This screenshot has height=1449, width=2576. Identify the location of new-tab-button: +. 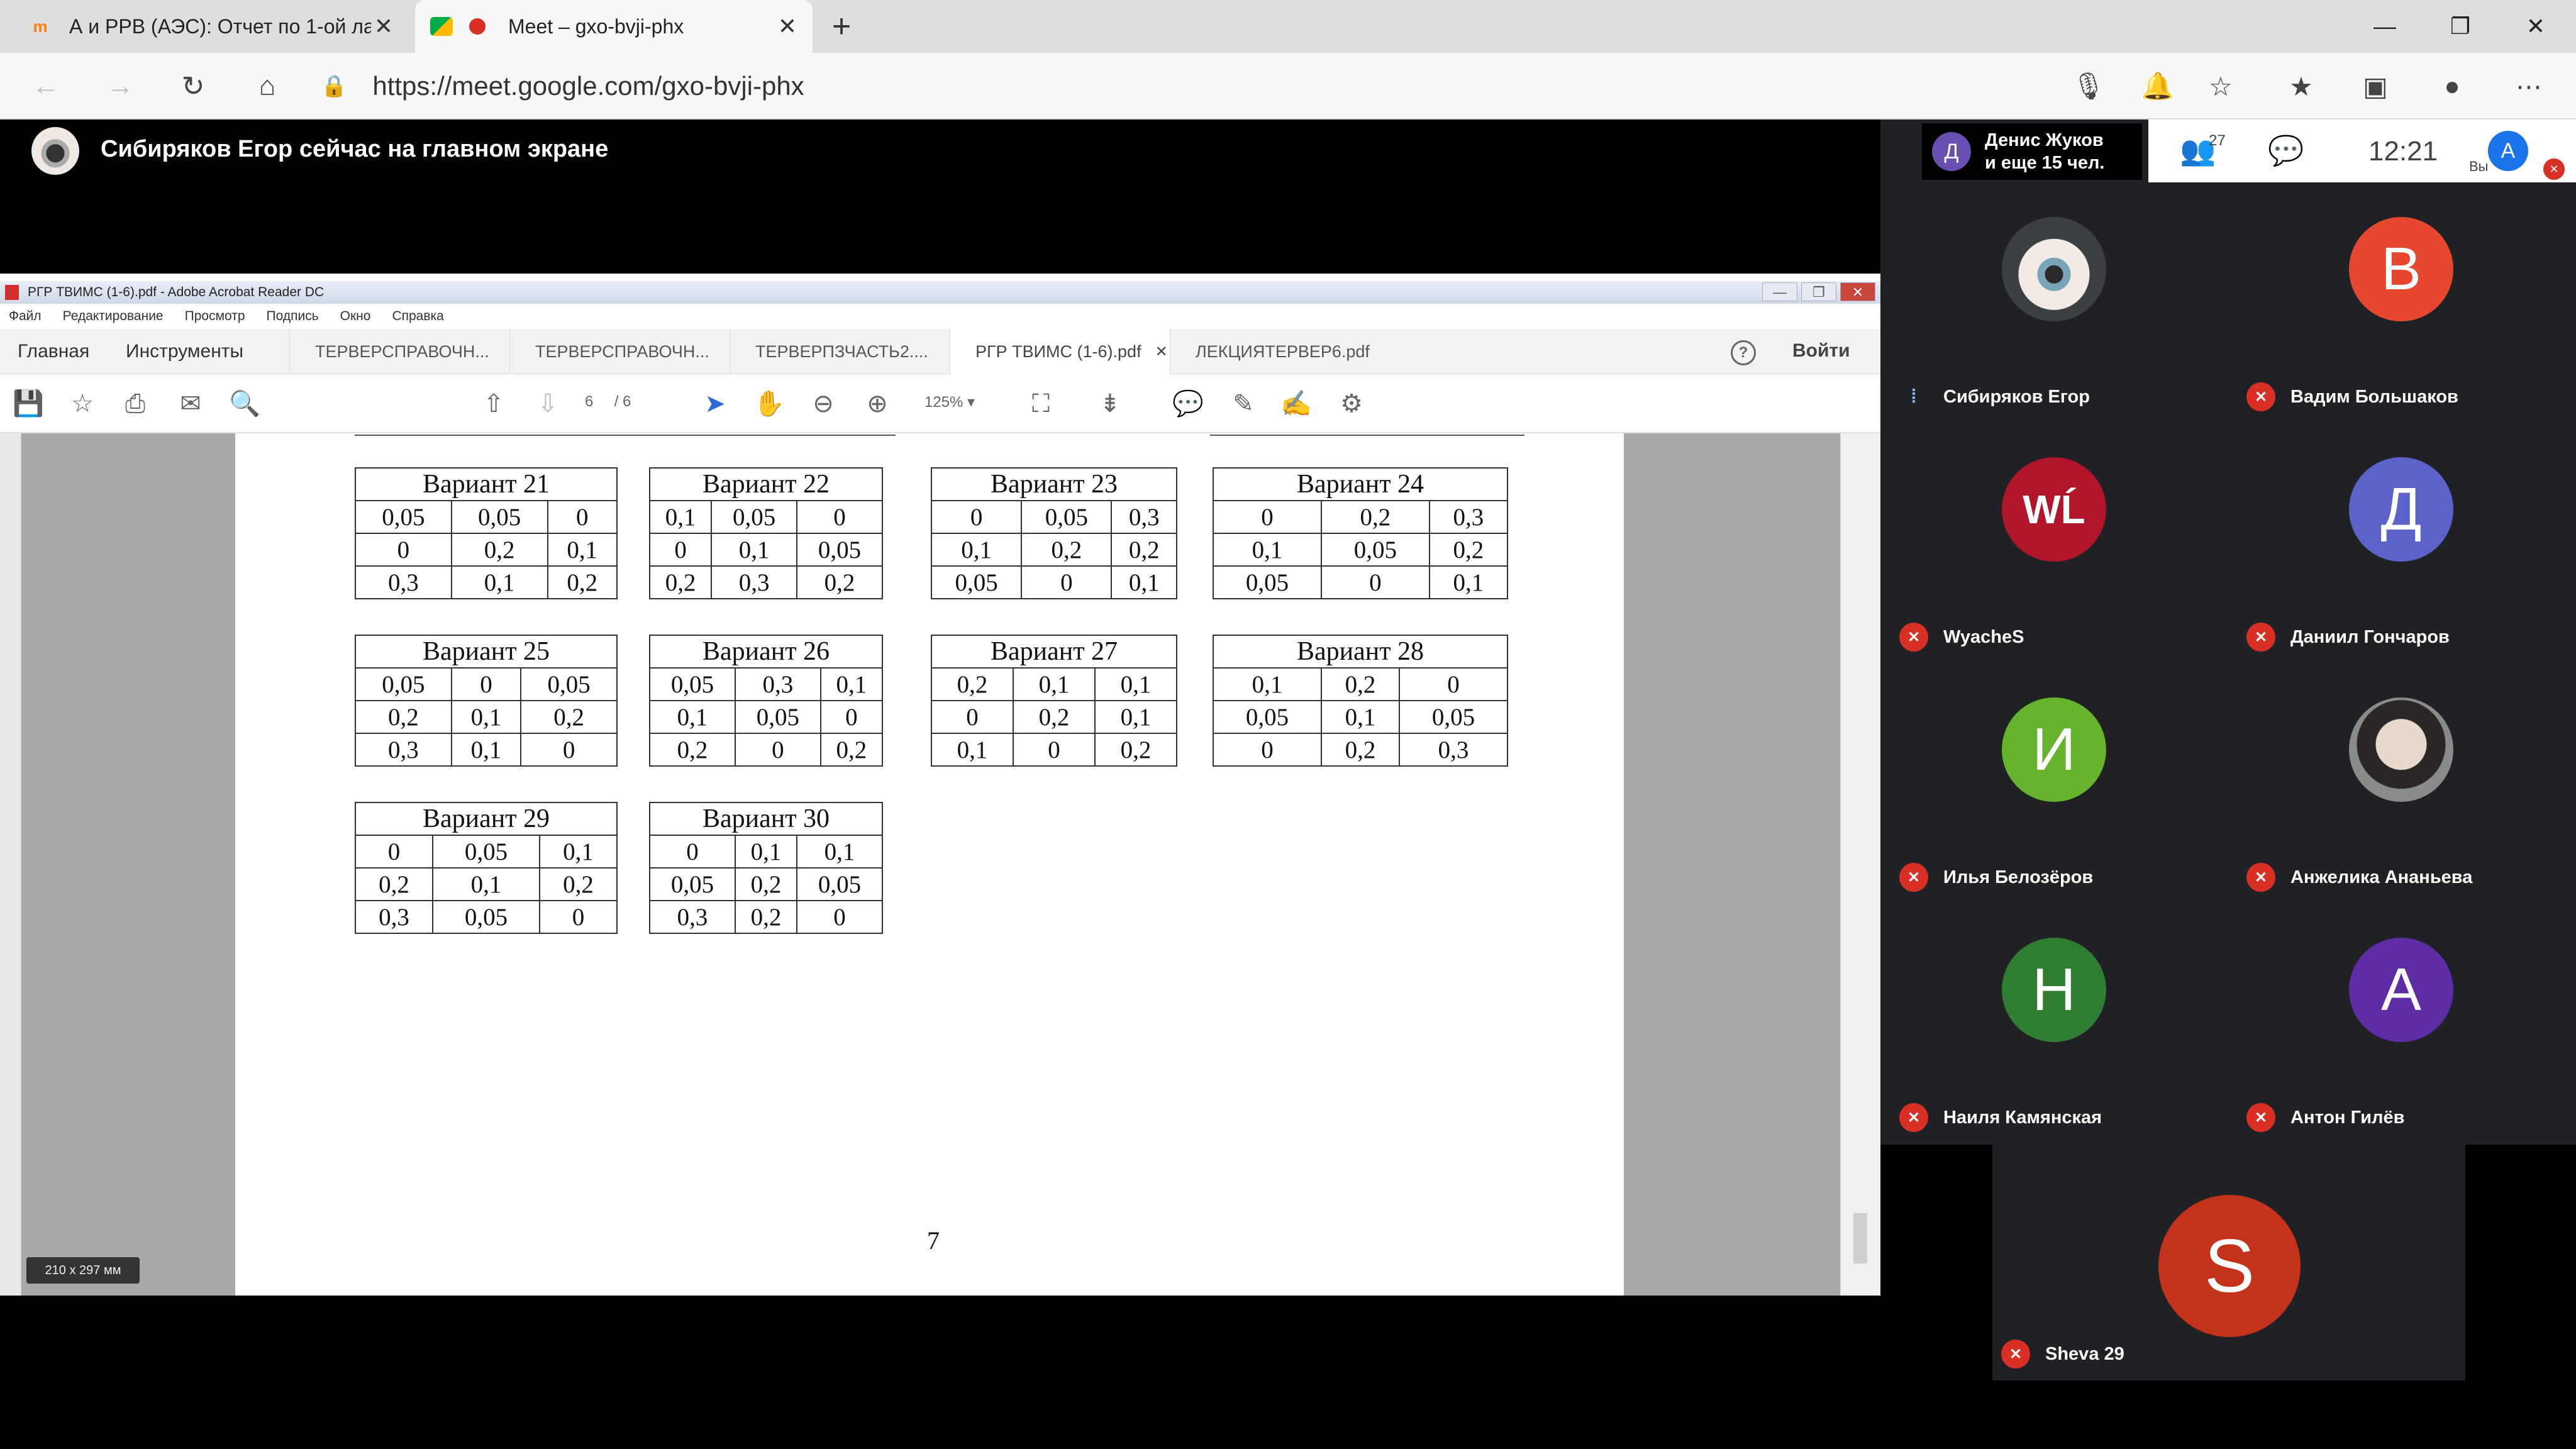
(841, 26).